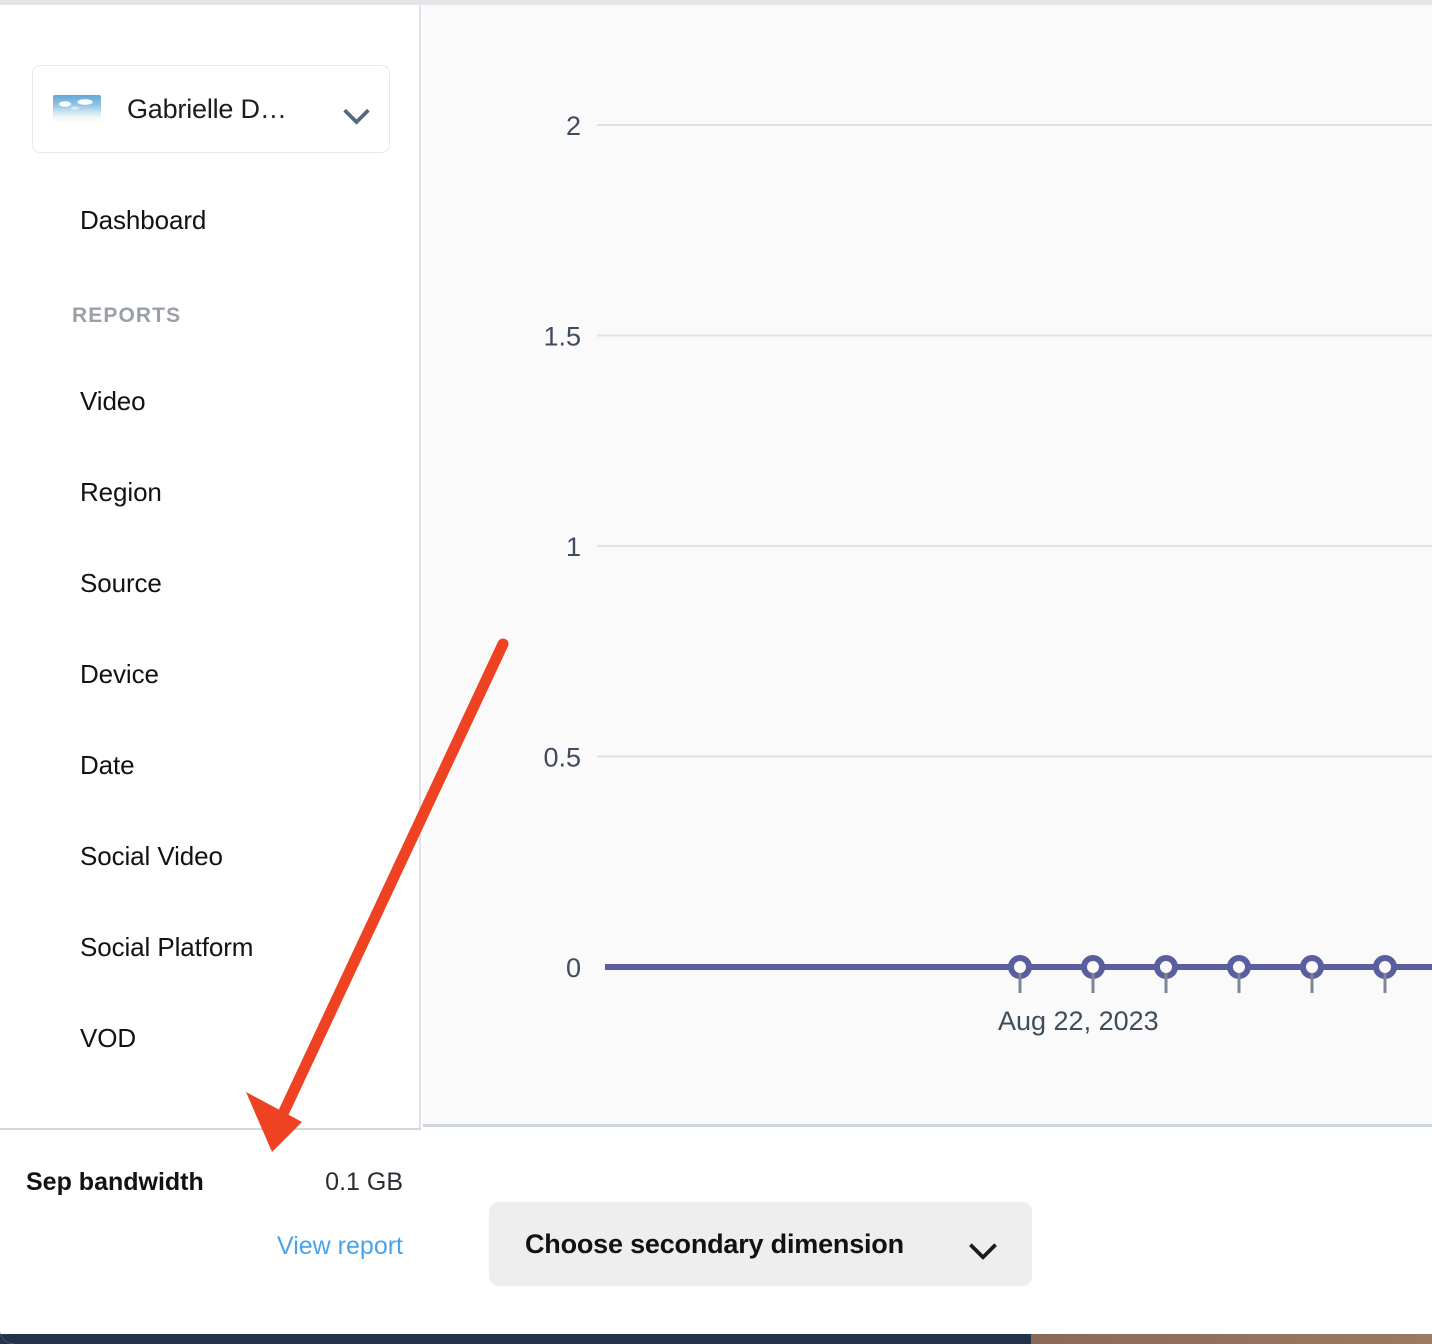 This screenshot has height=1344, width=1432. Describe the element at coordinates (714, 1243) in the screenshot. I see `choose-secondary-dimension-label: Choose secondary dimension` at that location.